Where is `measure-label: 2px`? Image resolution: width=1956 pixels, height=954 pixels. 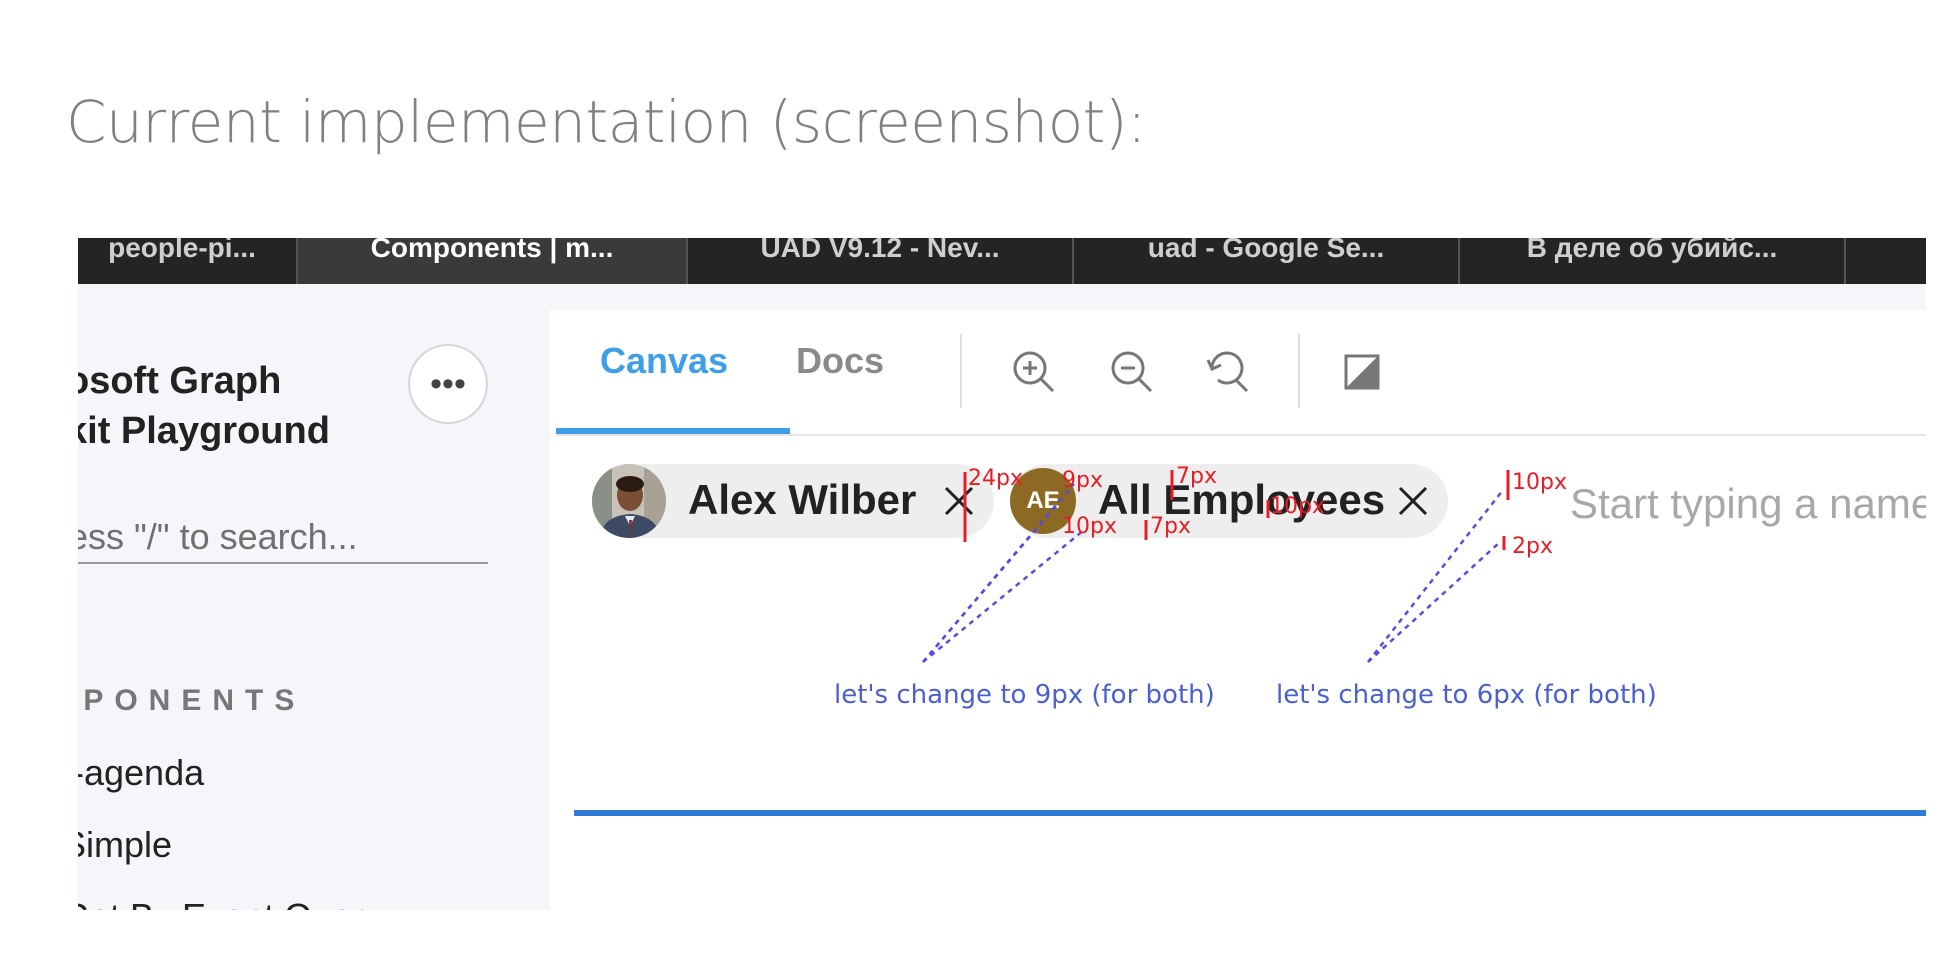
measure-label: 2px is located at coordinates (1532, 546).